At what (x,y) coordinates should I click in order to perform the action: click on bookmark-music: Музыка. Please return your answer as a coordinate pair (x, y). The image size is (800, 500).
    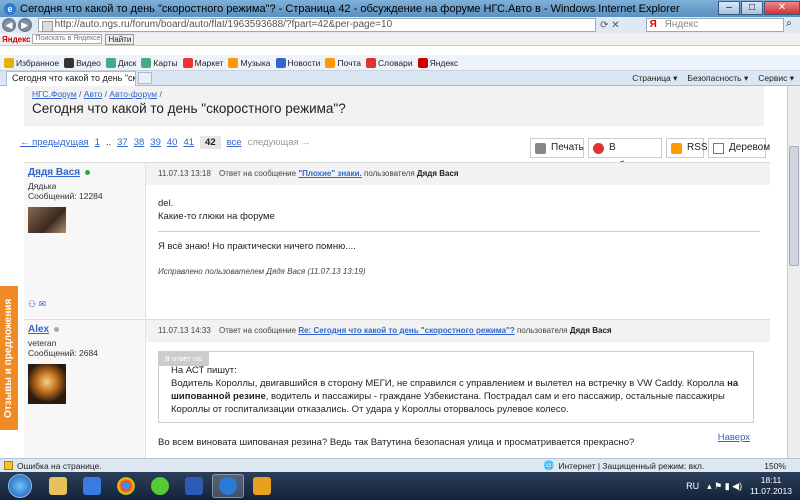
    Looking at the image, I should click on (249, 62).